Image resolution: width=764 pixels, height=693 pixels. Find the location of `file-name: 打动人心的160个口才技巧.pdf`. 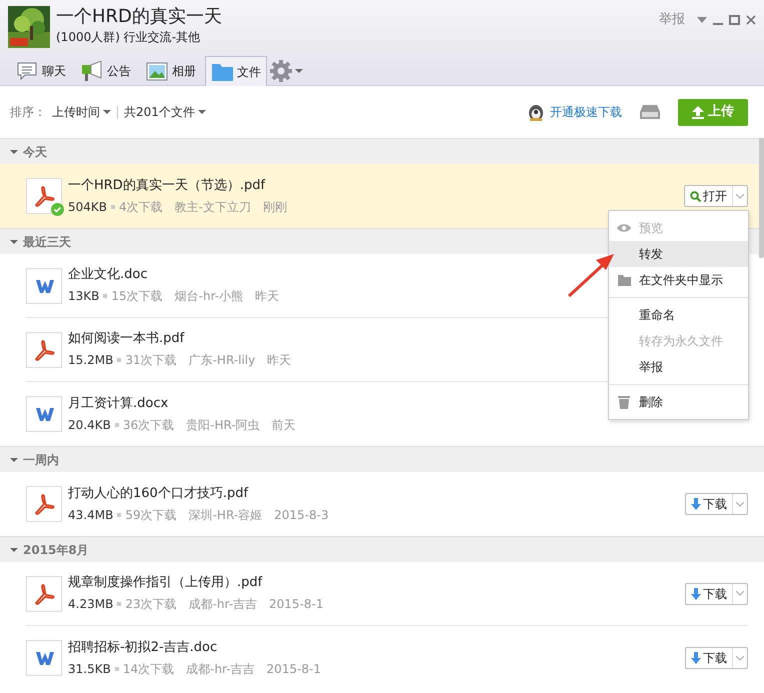

file-name: 打动人心的160个口才技巧.pdf is located at coordinates (158, 493).